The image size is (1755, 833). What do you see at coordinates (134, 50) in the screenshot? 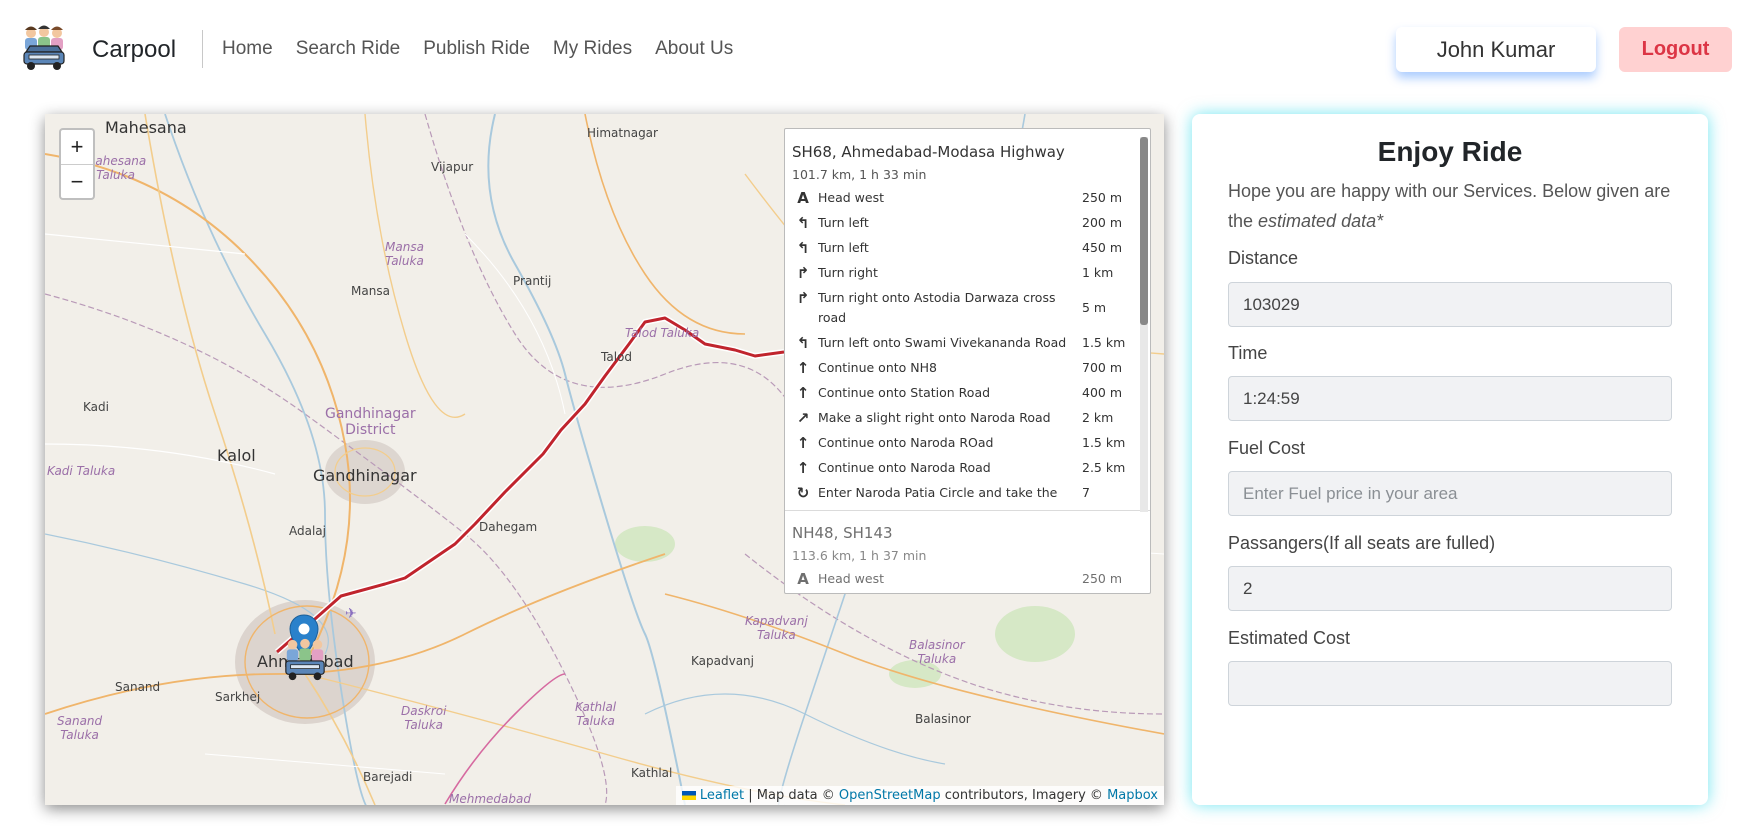
I see `brand-name: Carpool` at bounding box center [134, 50].